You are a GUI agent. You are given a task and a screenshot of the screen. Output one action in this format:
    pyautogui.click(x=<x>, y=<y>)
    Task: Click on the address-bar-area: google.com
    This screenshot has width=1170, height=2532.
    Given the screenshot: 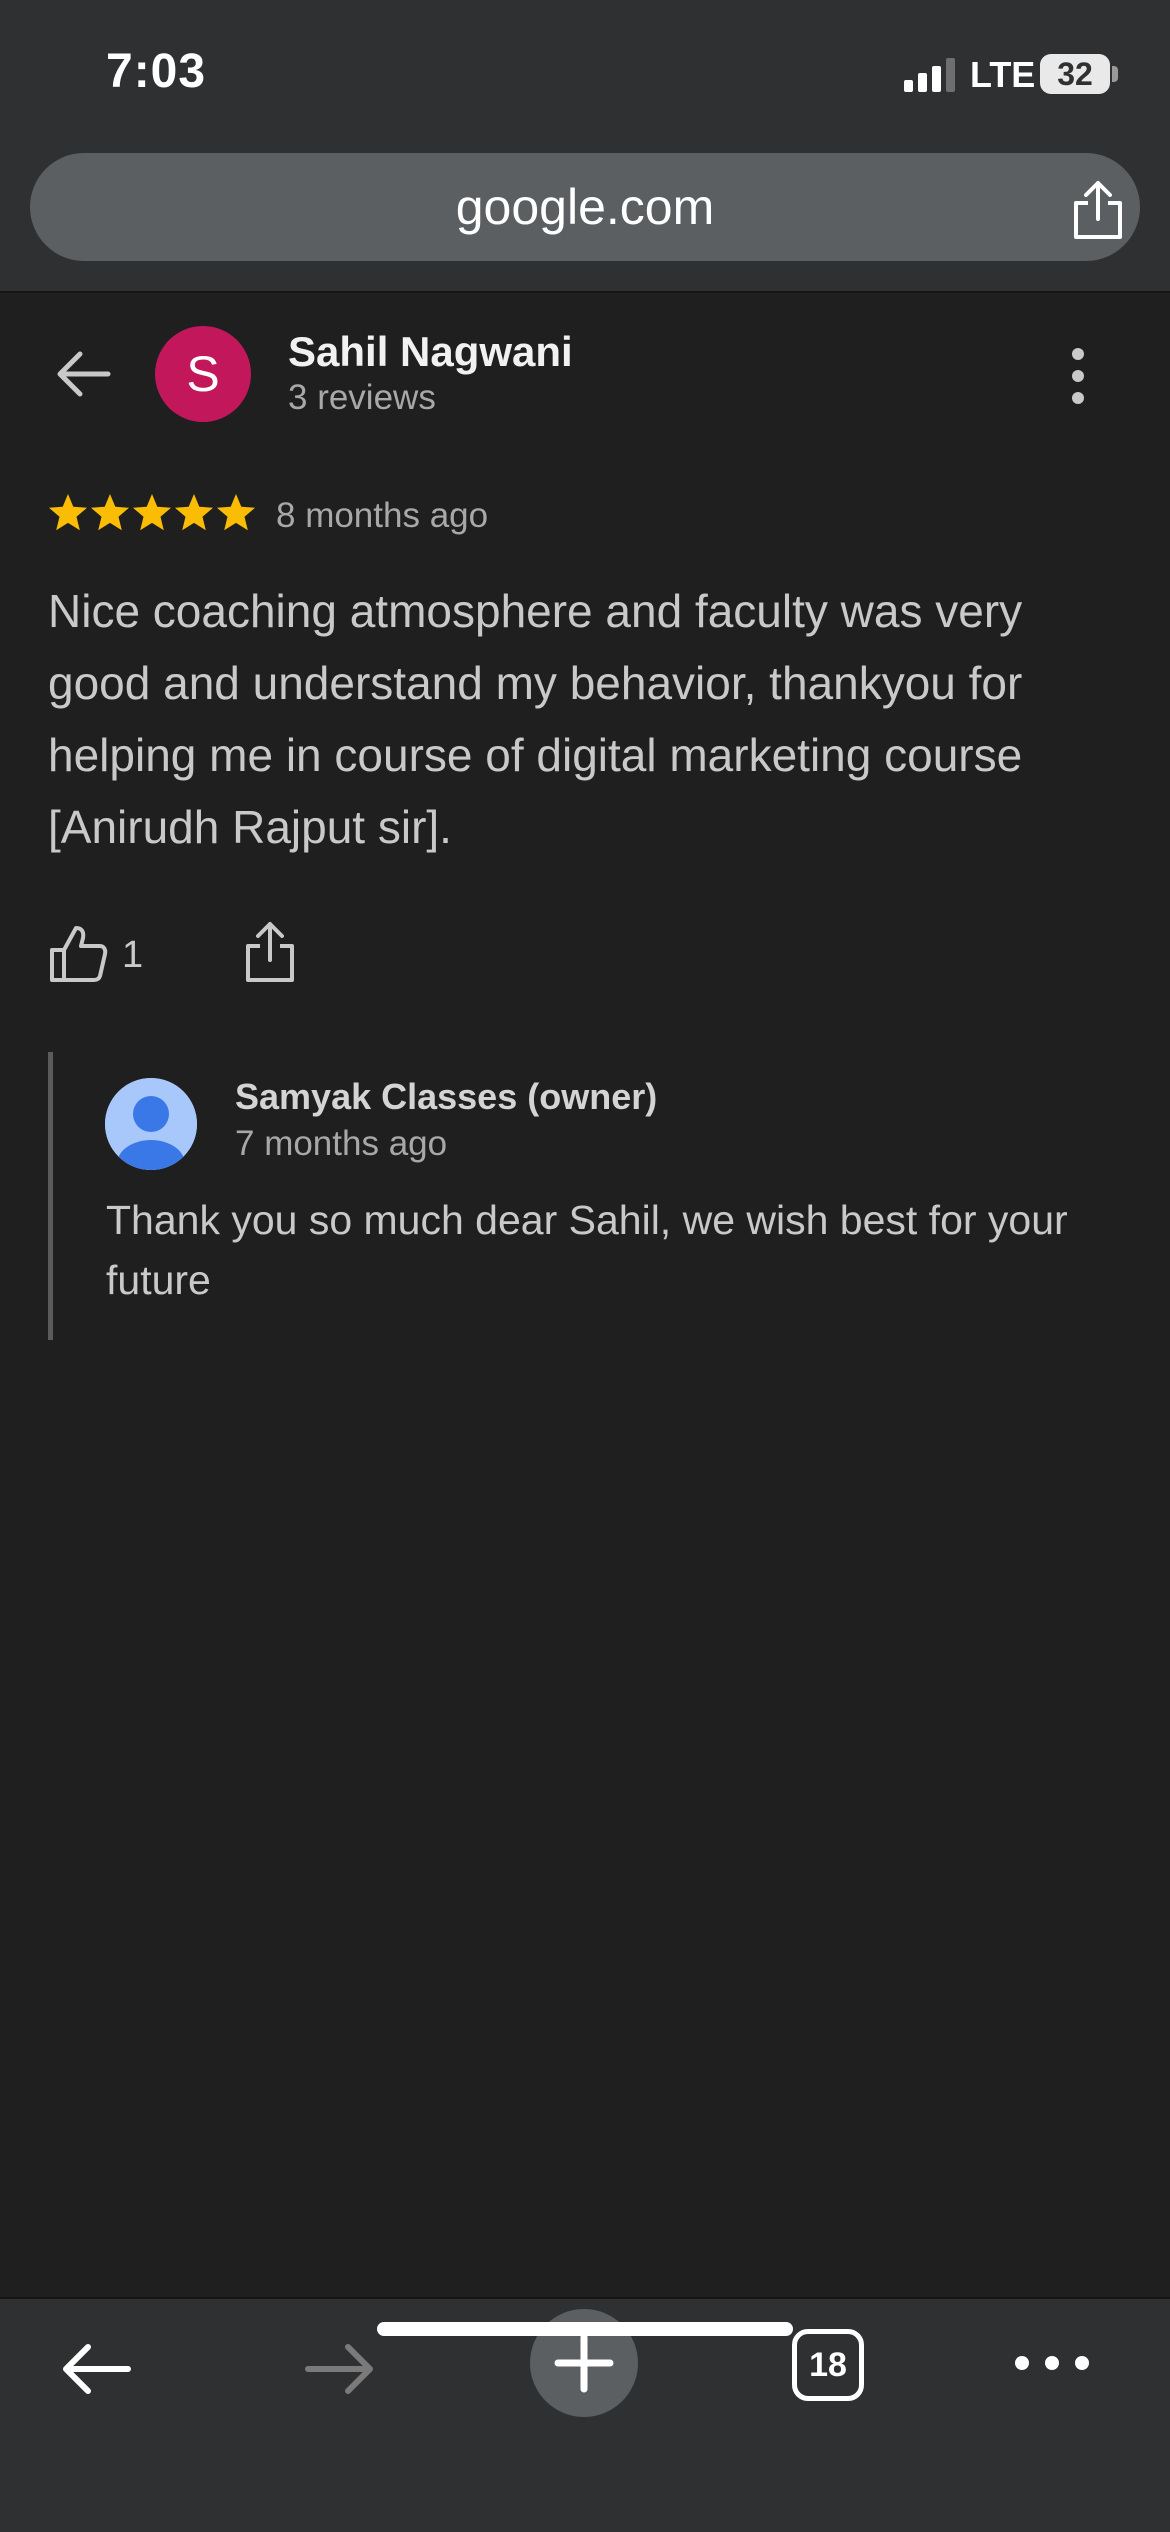 What is the action you would take?
    pyautogui.click(x=585, y=219)
    